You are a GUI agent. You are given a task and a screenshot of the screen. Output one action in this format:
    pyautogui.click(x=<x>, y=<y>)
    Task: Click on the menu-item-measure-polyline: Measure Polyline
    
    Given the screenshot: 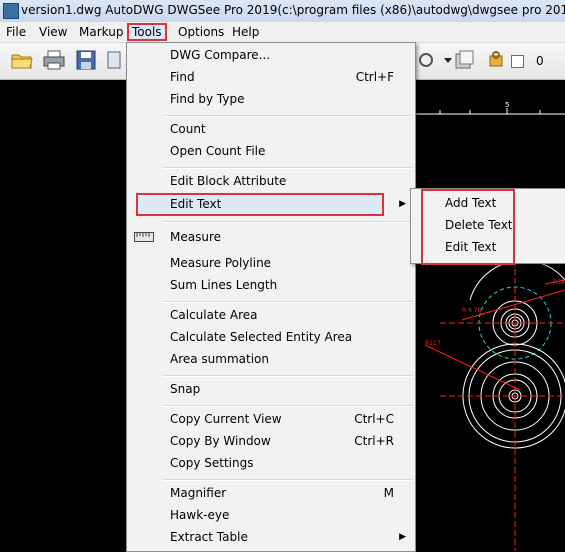 What is the action you would take?
    pyautogui.click(x=271, y=263)
    